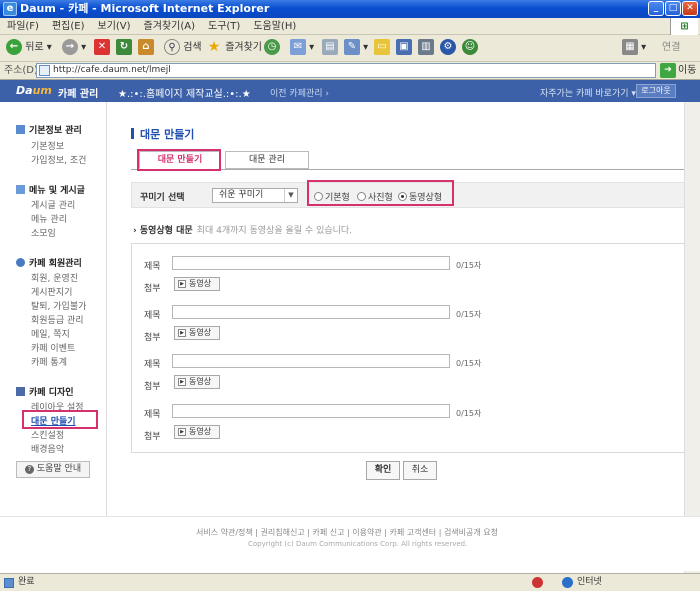 This screenshot has width=700, height=591. Describe the element at coordinates (49, 361) in the screenshot. I see `sidebar-item-stats: 카페 통계` at that location.